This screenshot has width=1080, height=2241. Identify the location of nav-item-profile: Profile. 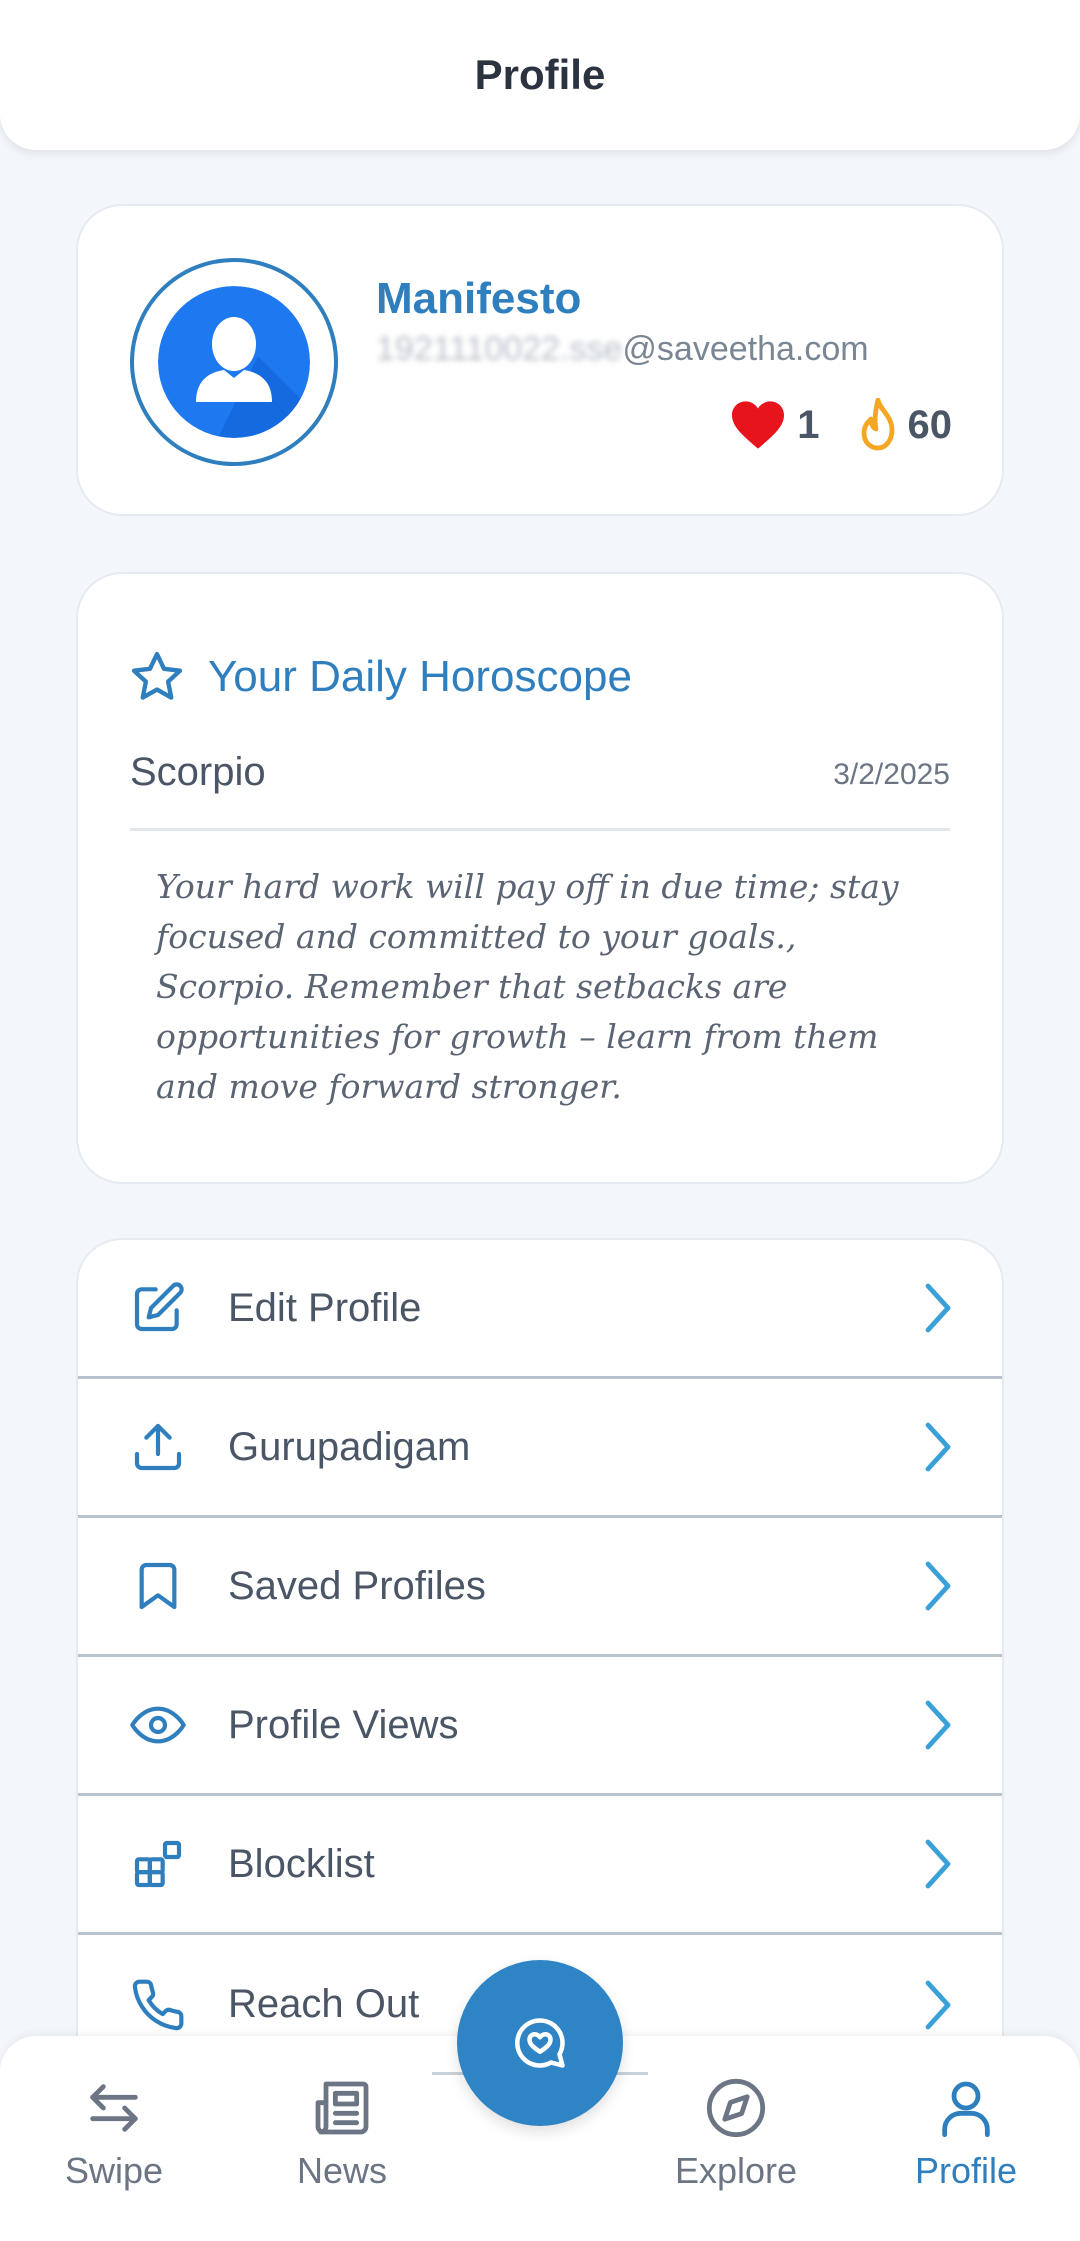
(966, 2134).